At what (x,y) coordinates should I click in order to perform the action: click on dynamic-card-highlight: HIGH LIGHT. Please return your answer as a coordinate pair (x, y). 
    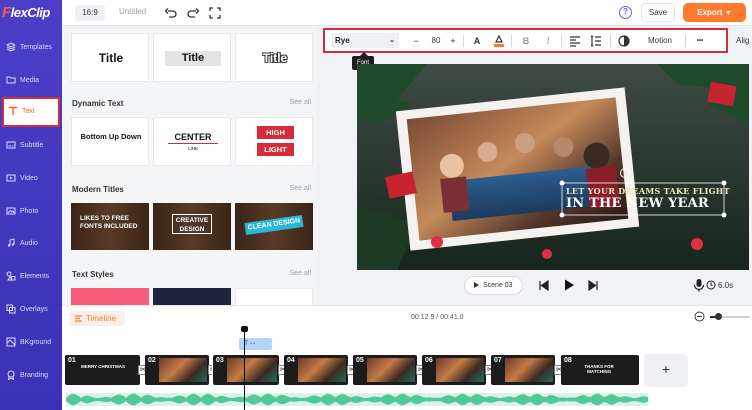
    Looking at the image, I should click on (274, 141).